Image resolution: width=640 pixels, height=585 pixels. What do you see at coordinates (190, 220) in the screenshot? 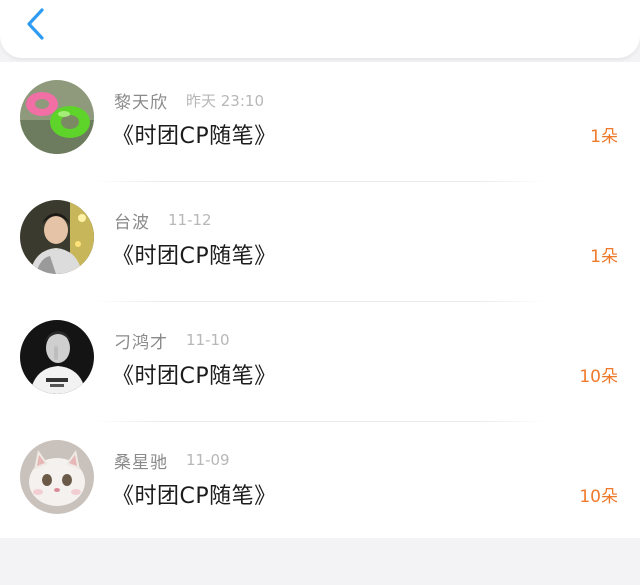
I see `timestamp: 11-12` at bounding box center [190, 220].